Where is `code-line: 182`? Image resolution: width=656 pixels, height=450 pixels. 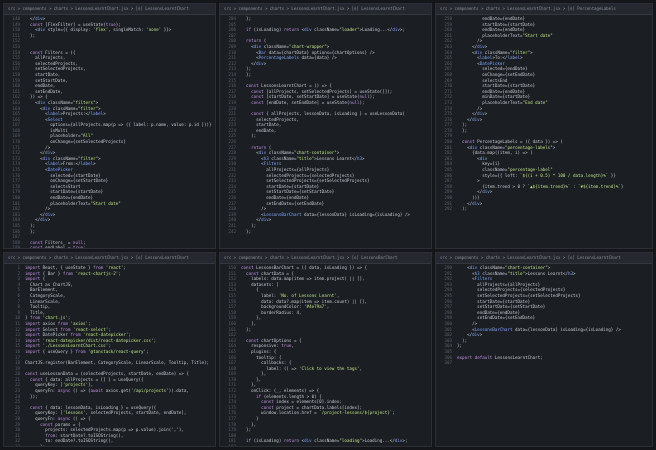 code-line: 182 is located at coordinates (325, 445).